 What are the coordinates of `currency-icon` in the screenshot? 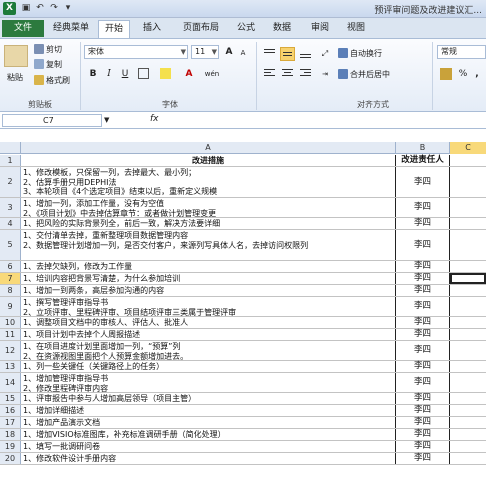 It's located at (446, 74).